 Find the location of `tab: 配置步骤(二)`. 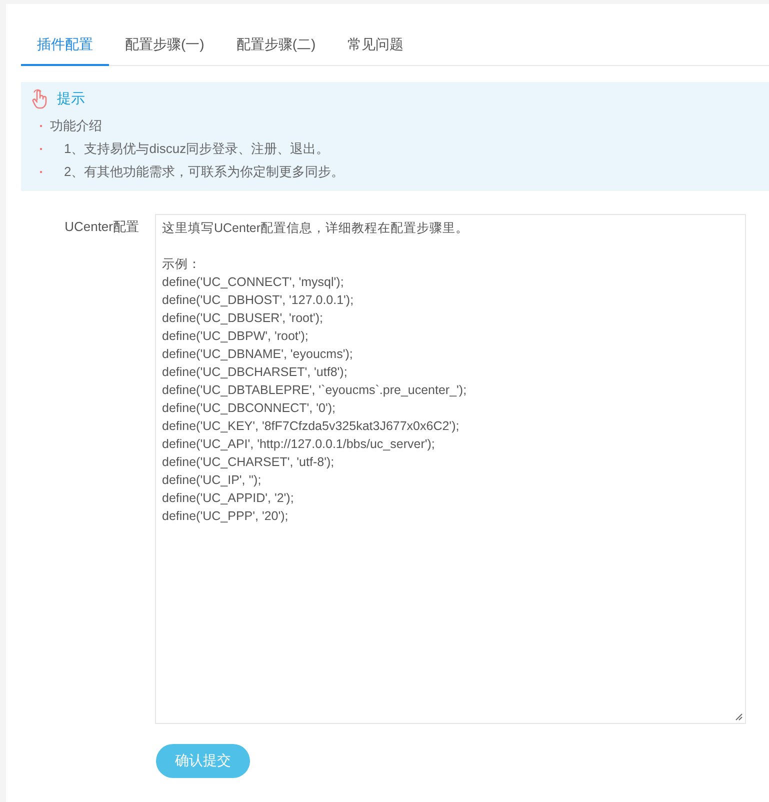

tab: 配置步骤(二) is located at coordinates (276, 48).